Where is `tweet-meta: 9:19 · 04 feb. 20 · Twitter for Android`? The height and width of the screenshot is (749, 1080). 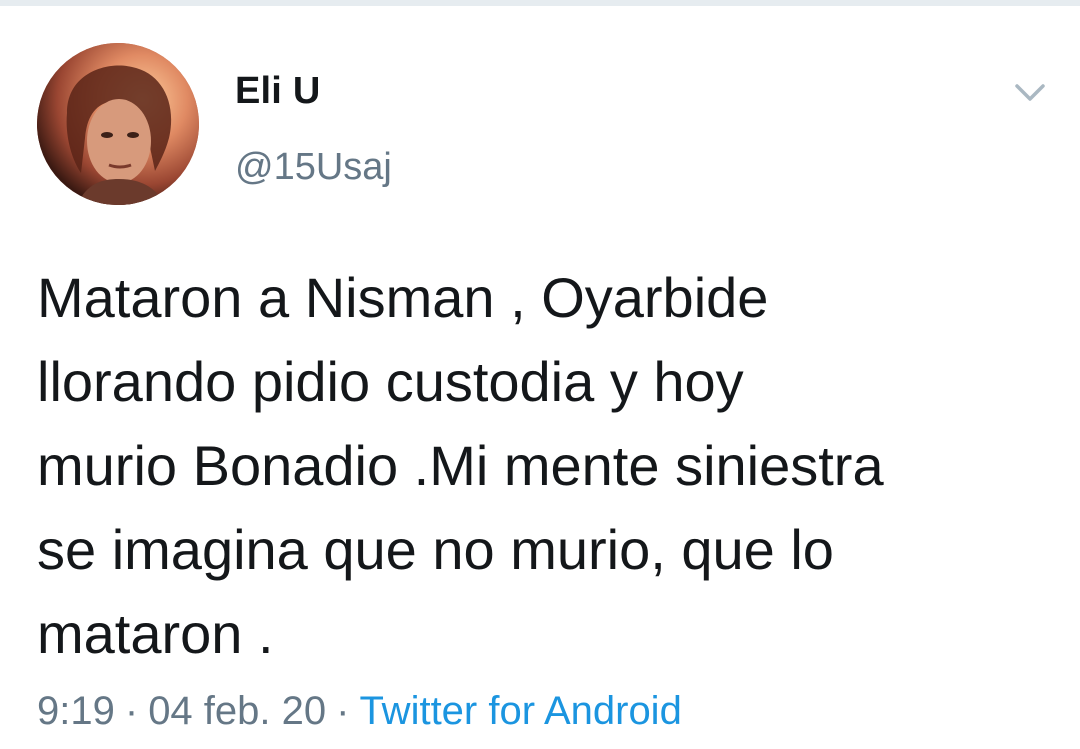 tweet-meta: 9:19 · 04 feb. 20 · Twitter for Android is located at coordinates (359, 711).